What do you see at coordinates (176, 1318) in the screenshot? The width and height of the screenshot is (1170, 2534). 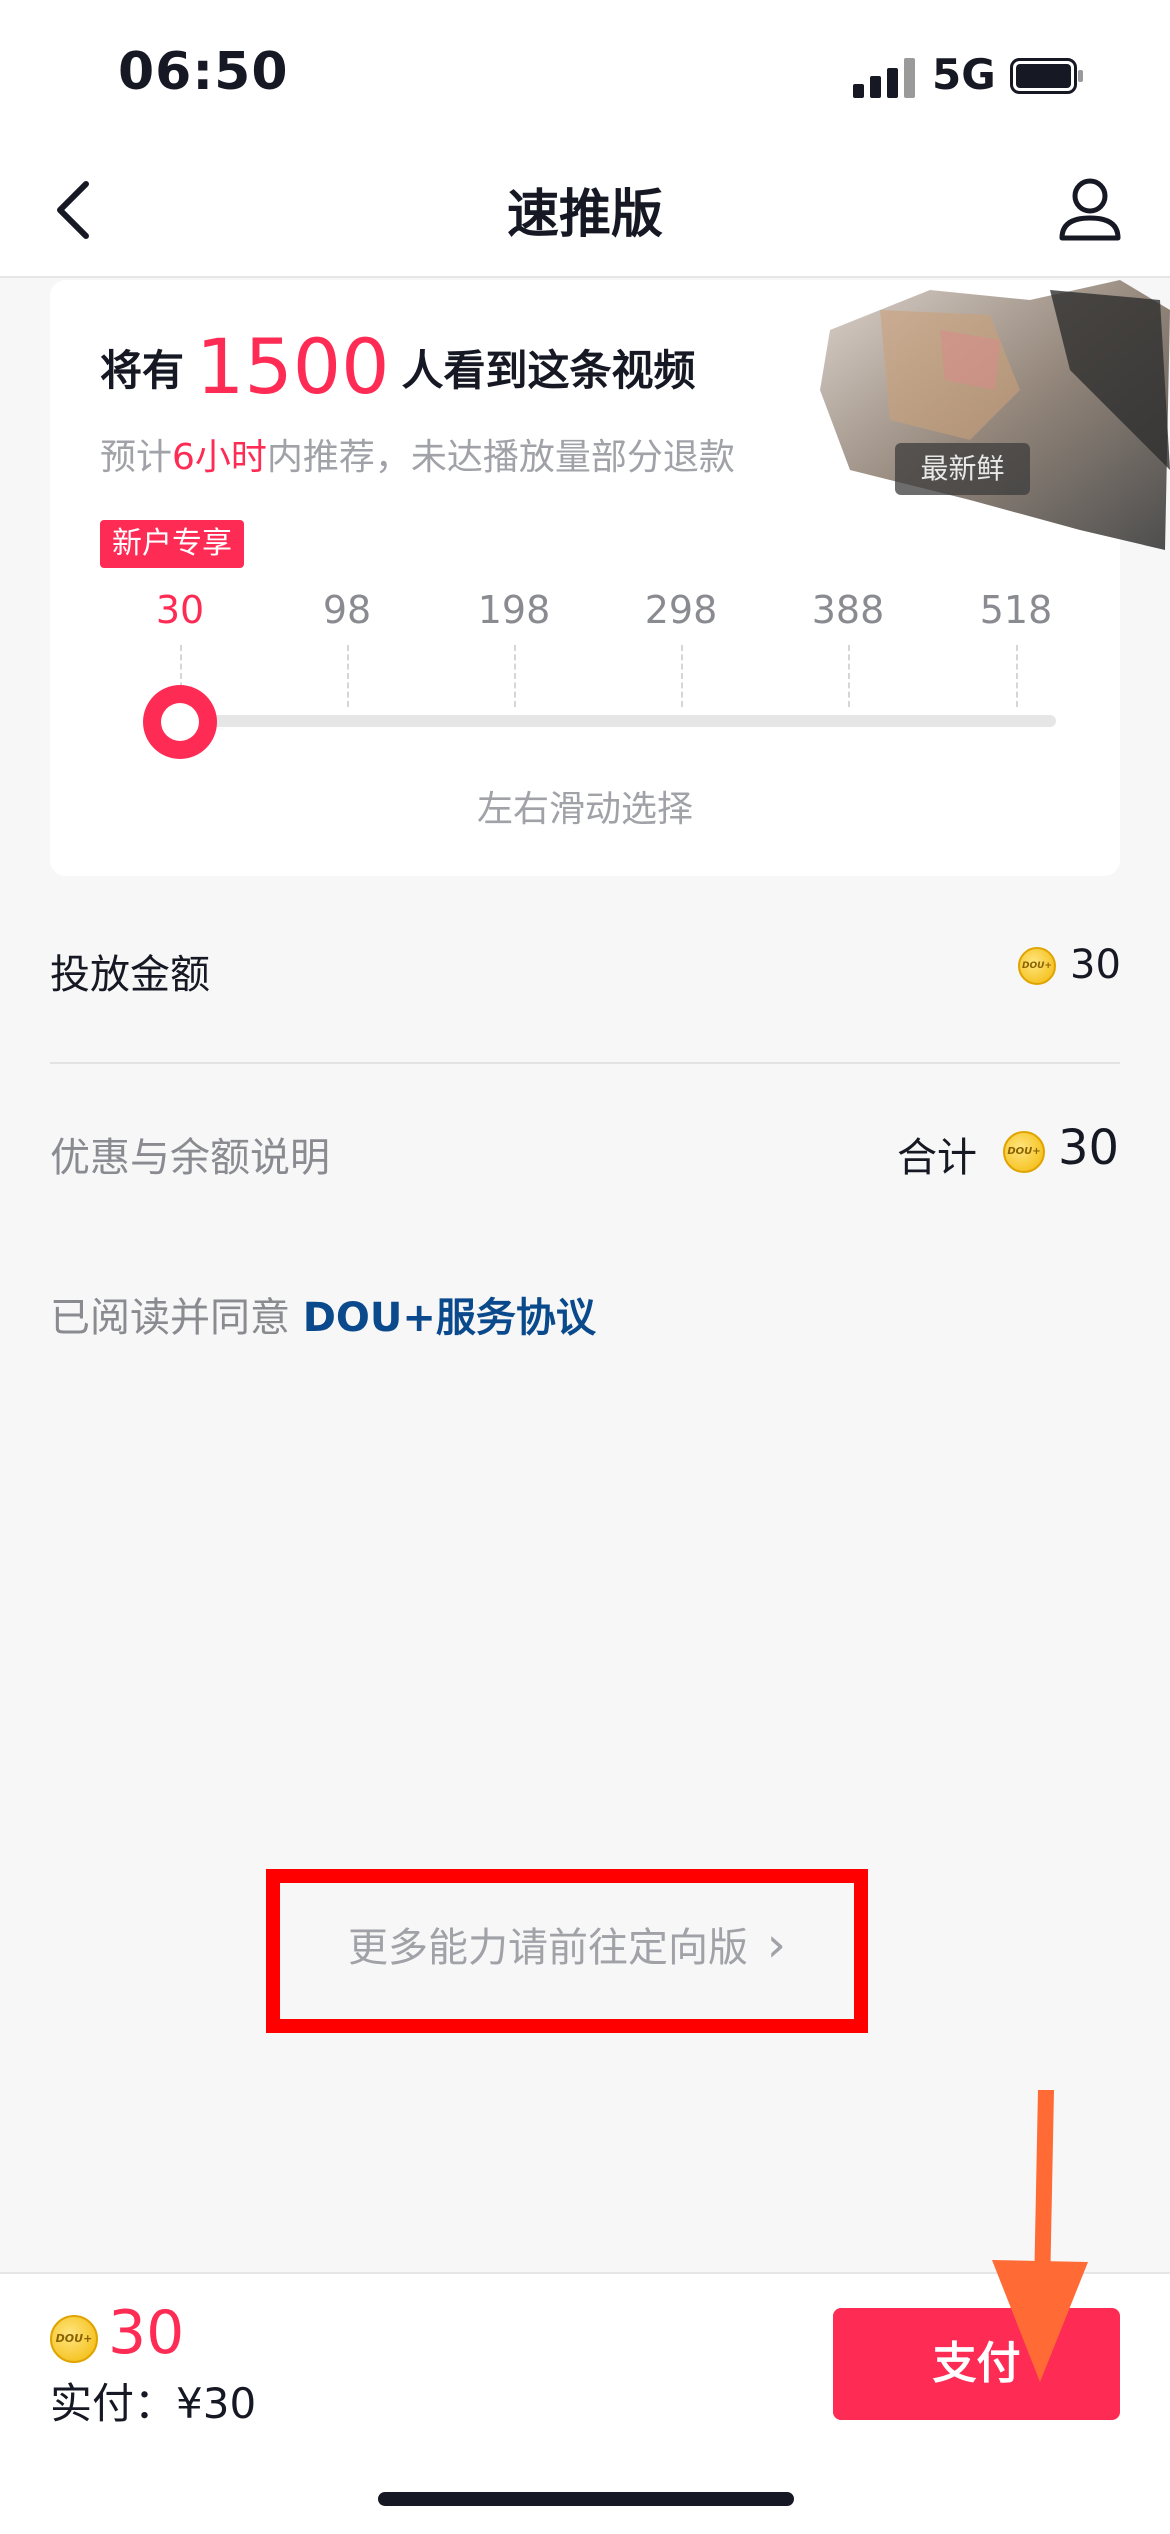 I see `agreement-prefix: 已阅读并同意` at bounding box center [176, 1318].